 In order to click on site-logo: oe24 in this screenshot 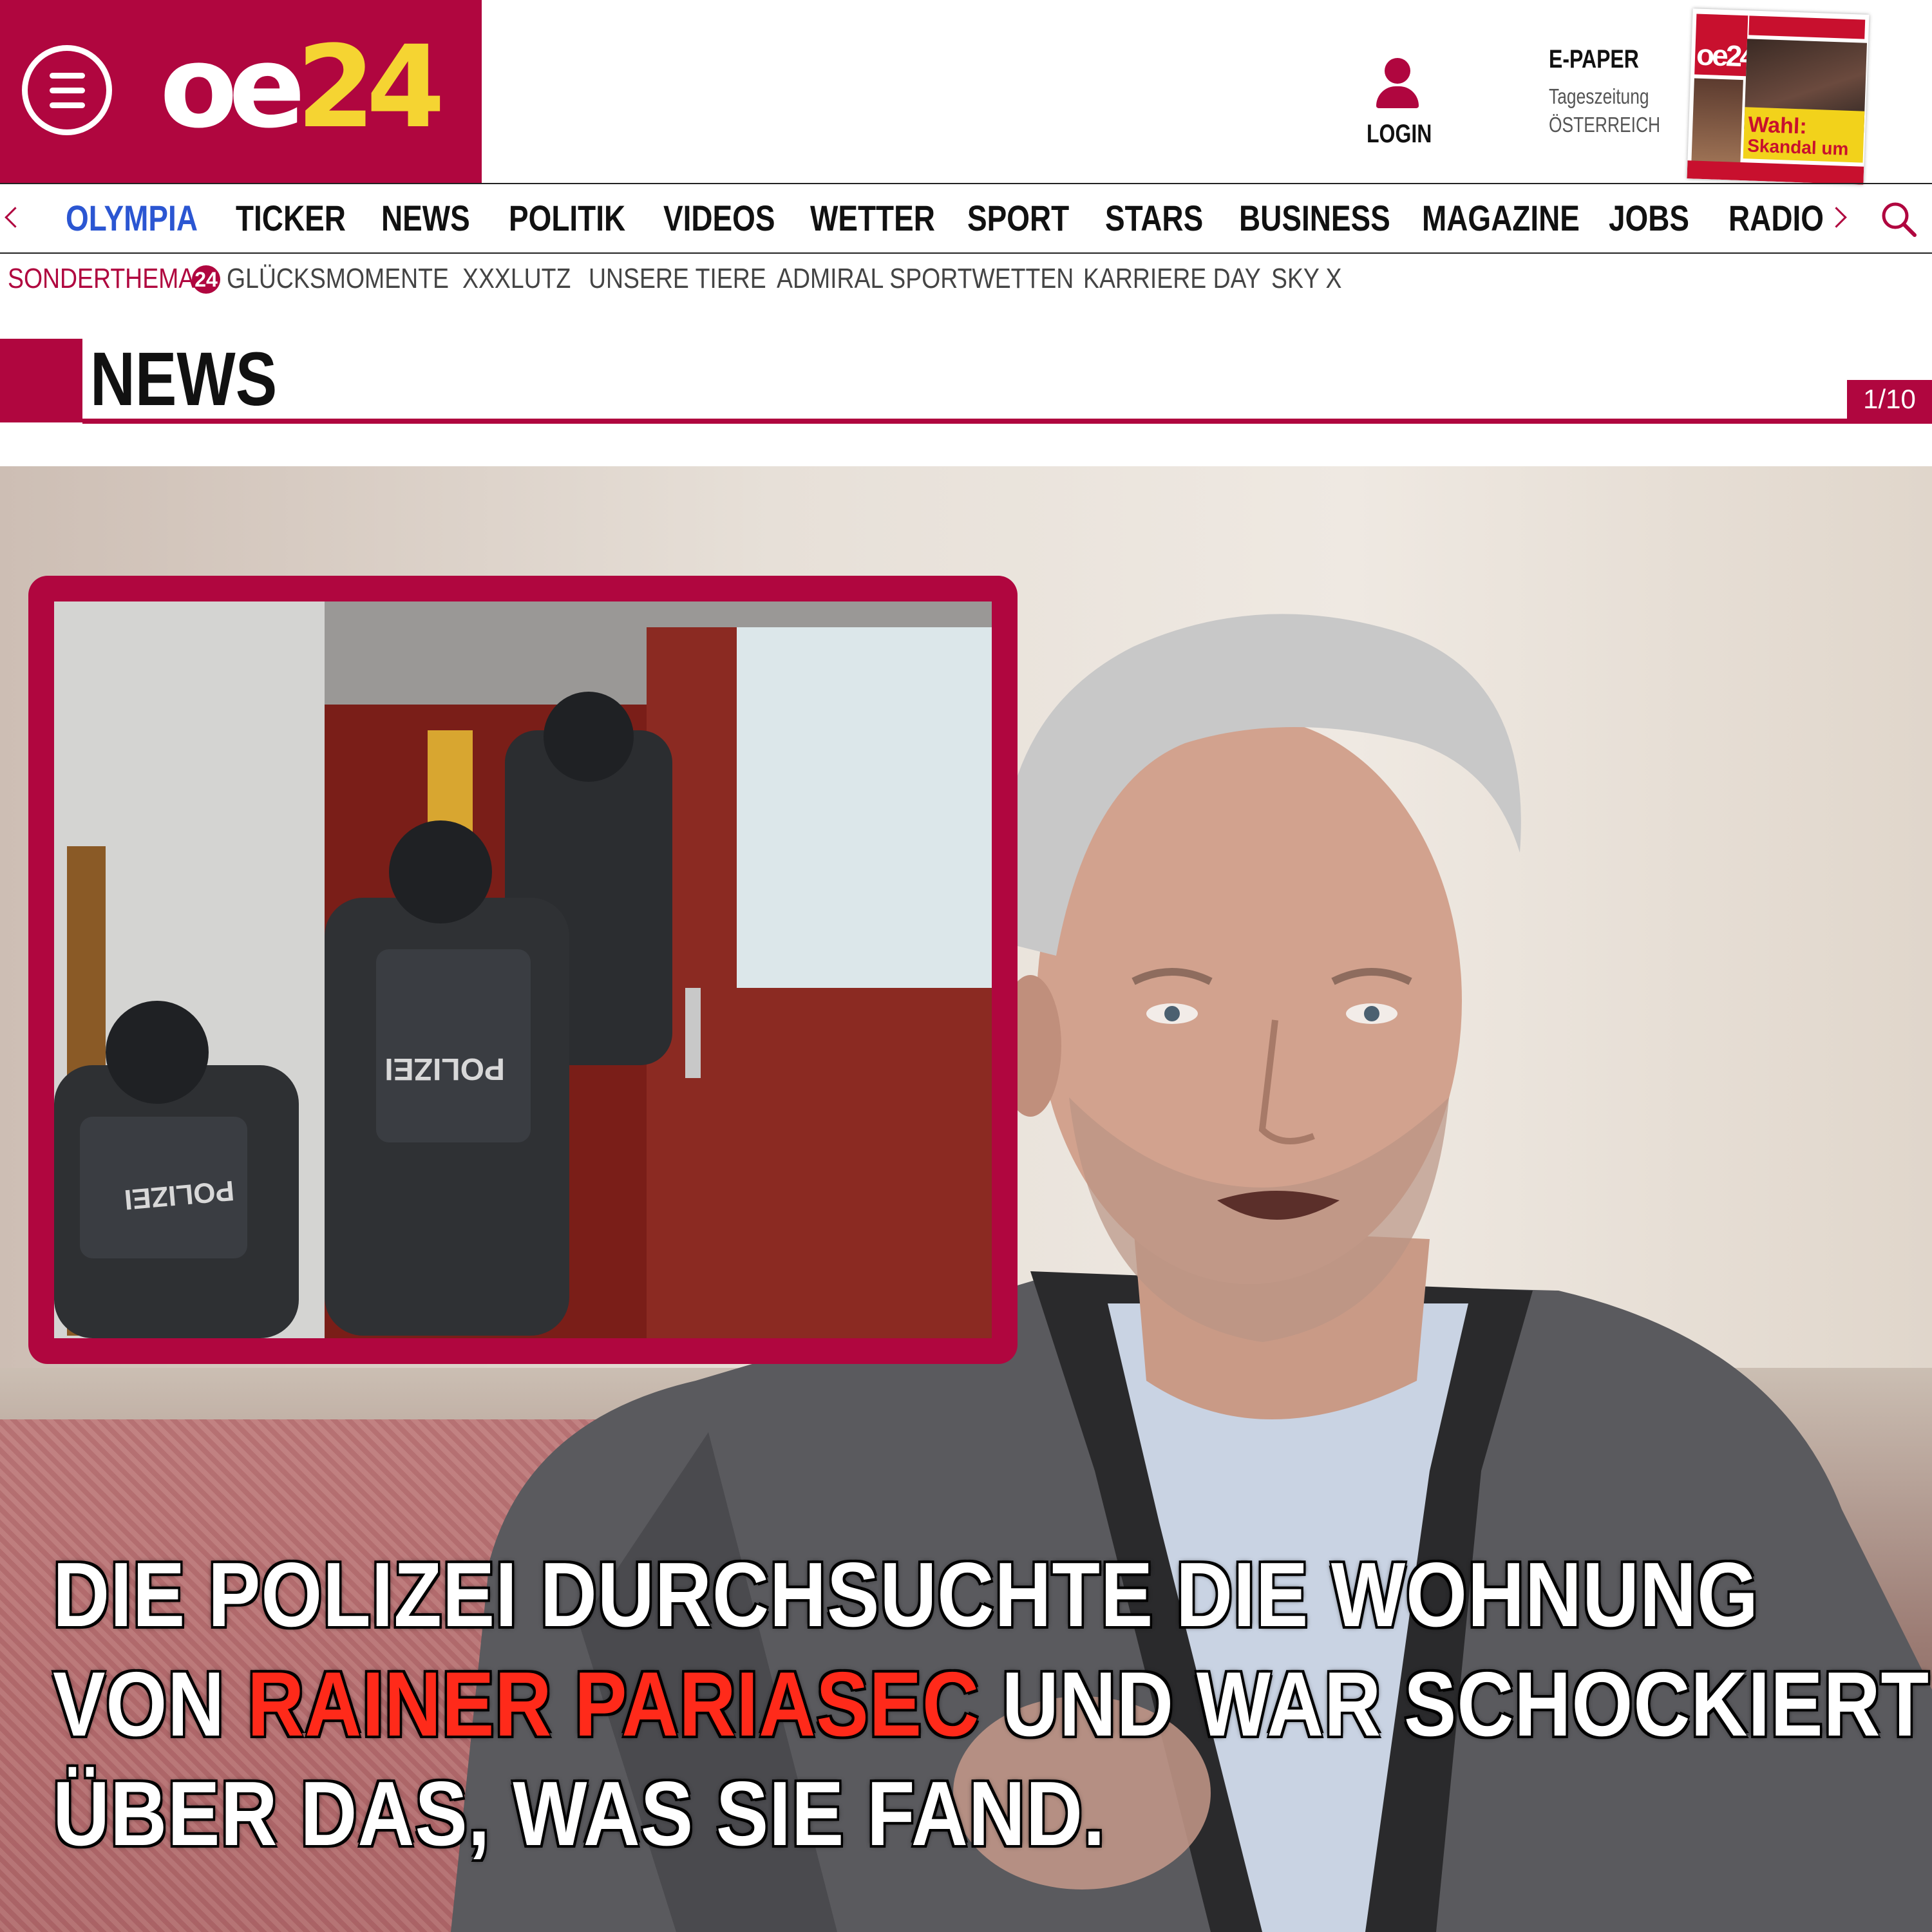, I will do `click(302, 87)`.